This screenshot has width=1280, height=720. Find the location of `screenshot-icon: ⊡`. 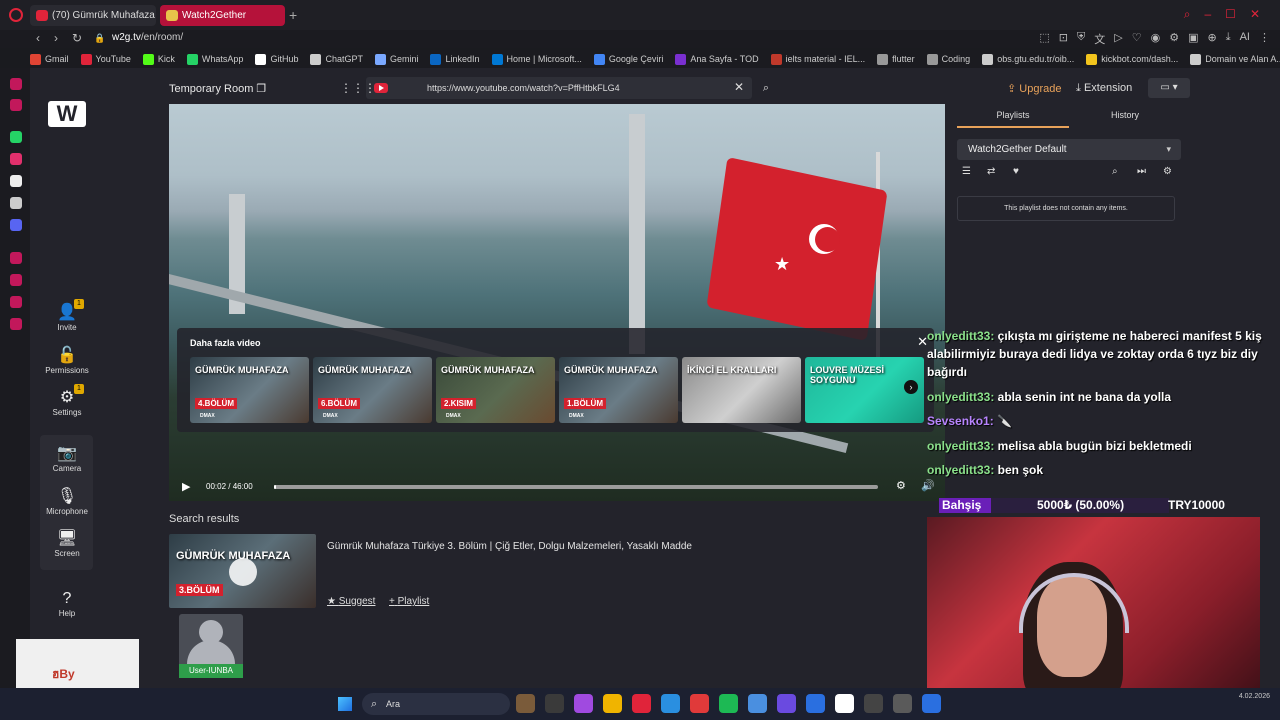

screenshot-icon: ⊡ is located at coordinates (1063, 39).